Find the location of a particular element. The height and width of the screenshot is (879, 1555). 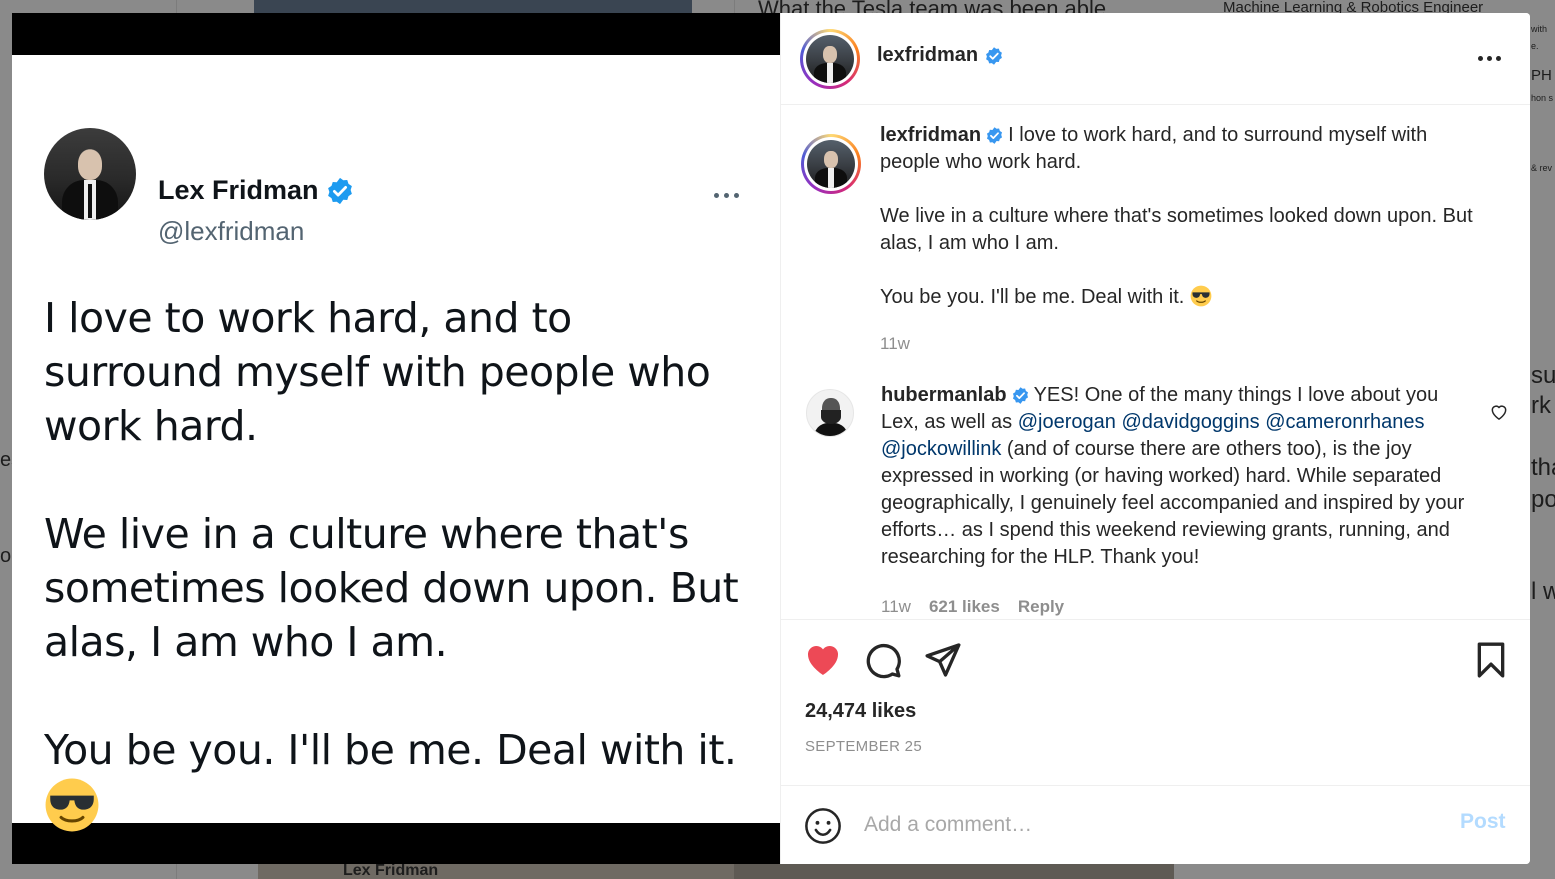

post-date: SEPTEMBER 25 is located at coordinates (863, 746).